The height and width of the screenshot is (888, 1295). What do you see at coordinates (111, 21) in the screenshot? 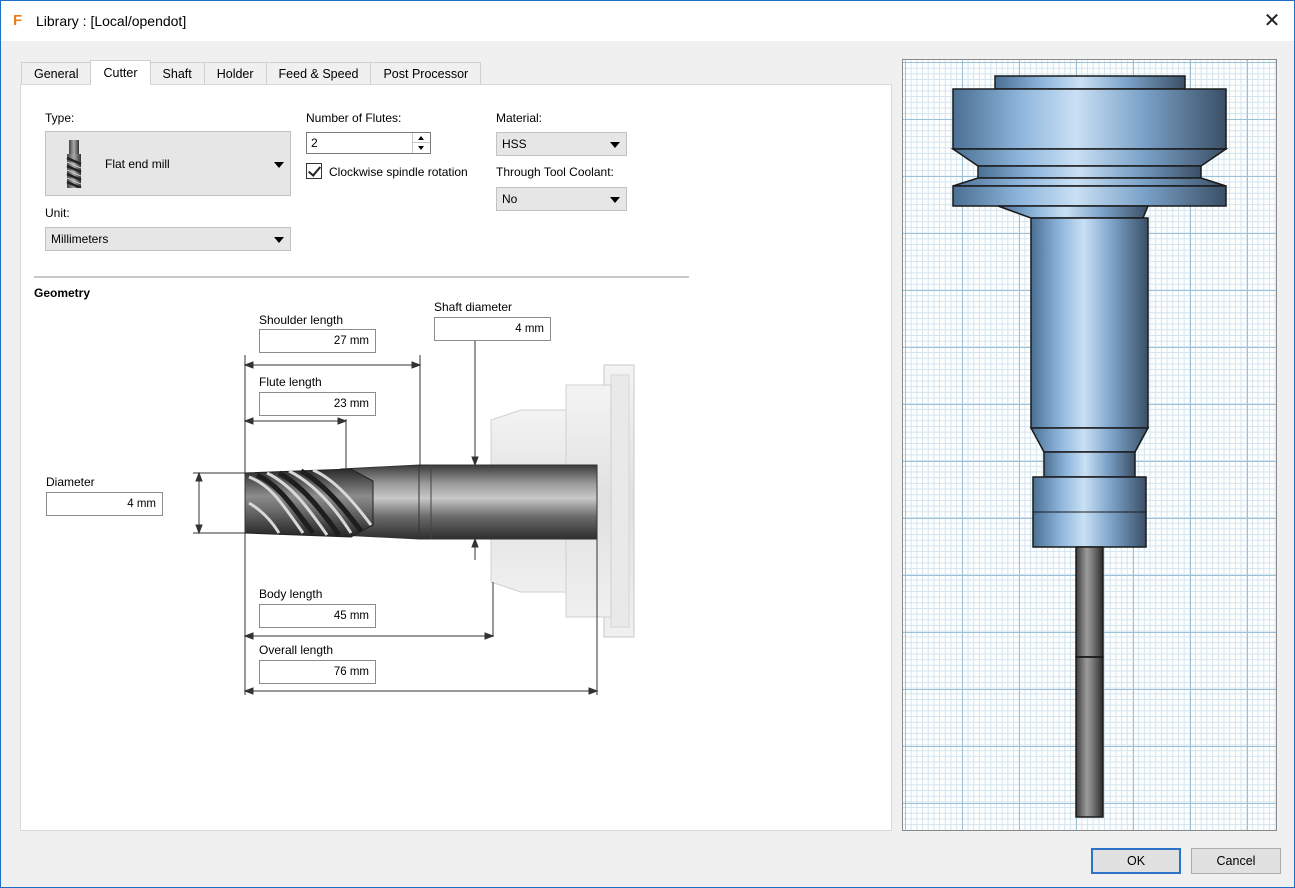
I see `window-title: Library : [Local/opendot]` at bounding box center [111, 21].